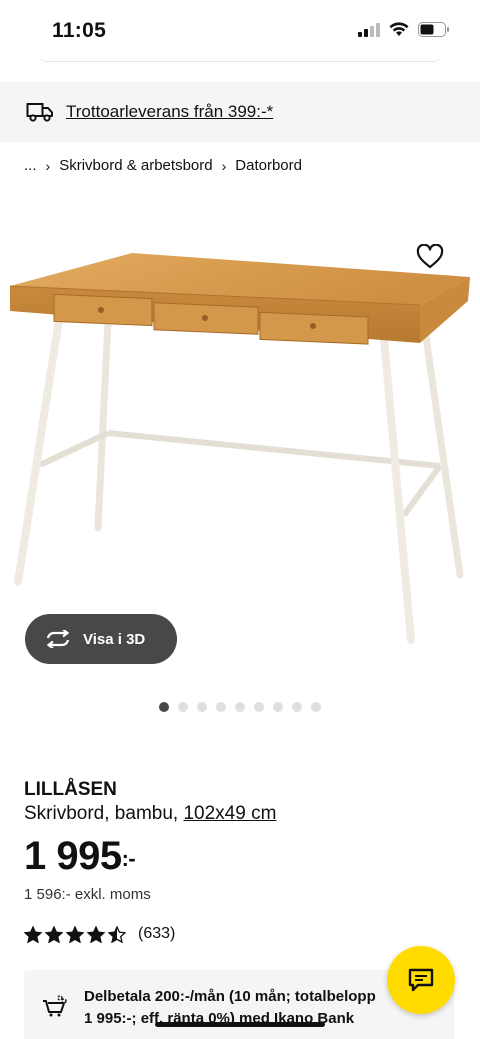 Image resolution: width=480 pixels, height=1039 pixels. What do you see at coordinates (433, 29) in the screenshot?
I see `battery-icon` at bounding box center [433, 29].